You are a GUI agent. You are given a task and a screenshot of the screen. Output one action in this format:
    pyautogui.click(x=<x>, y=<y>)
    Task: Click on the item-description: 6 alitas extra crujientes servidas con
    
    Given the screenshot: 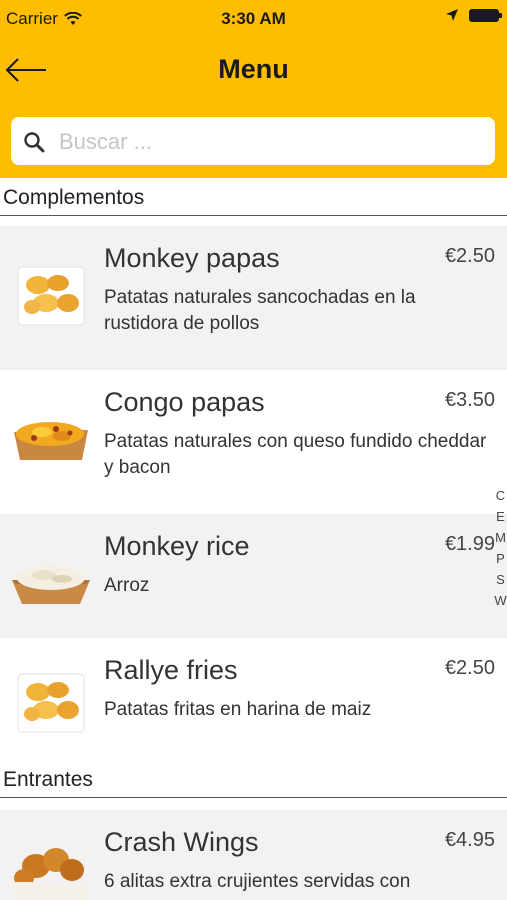 What is the action you would take?
    pyautogui.click(x=257, y=881)
    